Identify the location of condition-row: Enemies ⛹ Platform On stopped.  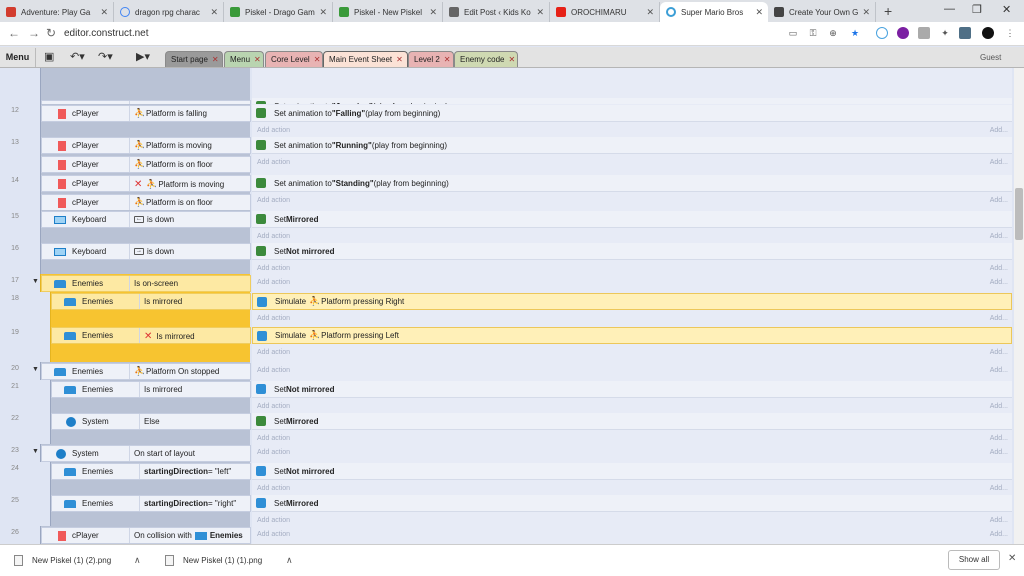
(146, 371).